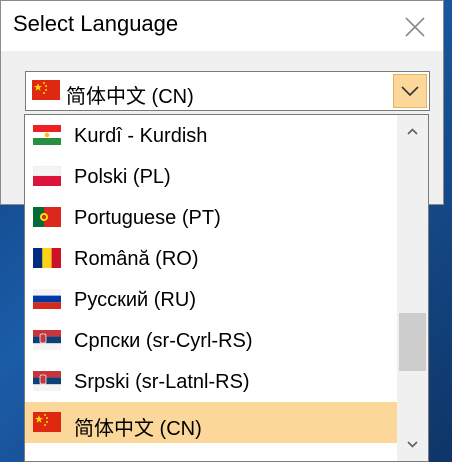 This screenshot has width=452, height=462. Describe the element at coordinates (211, 258) in the screenshot. I see `list-item: Română (RO)` at that location.